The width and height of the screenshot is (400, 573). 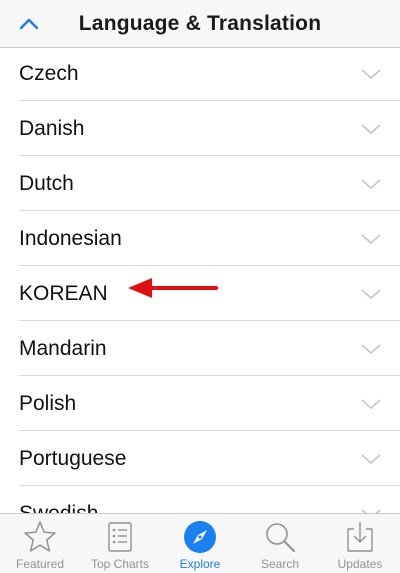 What do you see at coordinates (360, 564) in the screenshot?
I see `tab-label: Updates` at bounding box center [360, 564].